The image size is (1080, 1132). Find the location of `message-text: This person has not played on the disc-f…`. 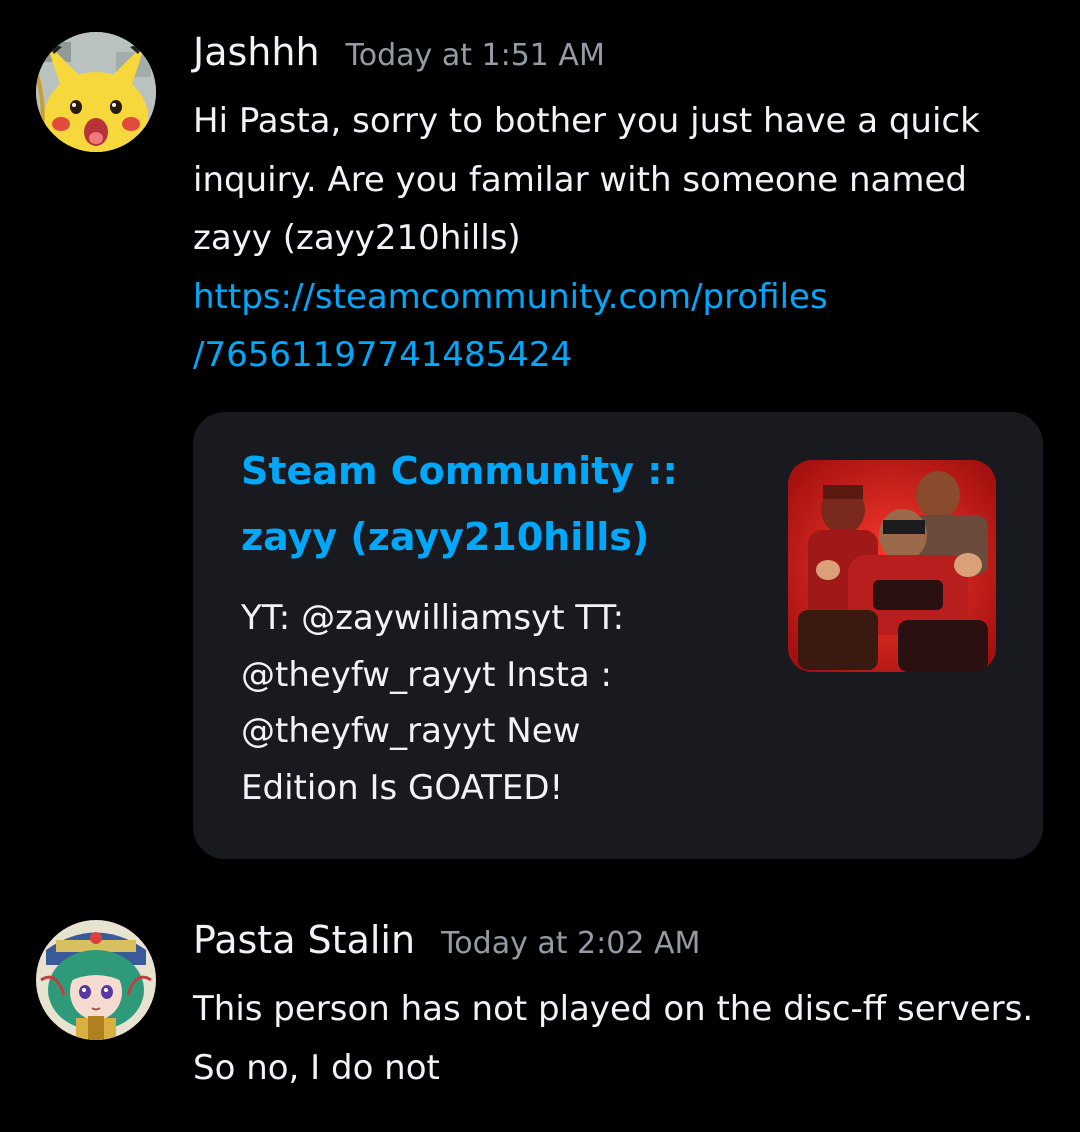

message-text: This person has not played on the disc-f… is located at coordinates (613, 1038).